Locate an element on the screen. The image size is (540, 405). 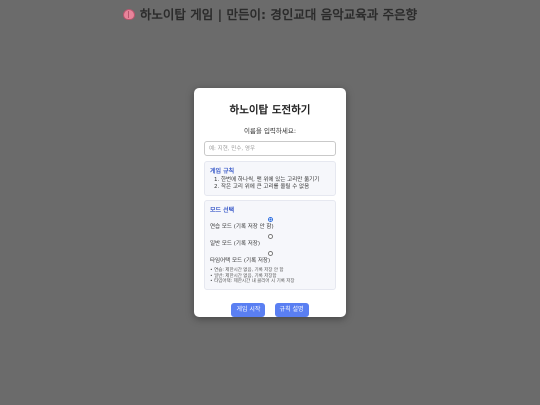
page-title: 하노이탑 게임 | 만든이: 경인교대 음악교육과 주은향 is located at coordinates (270, 13).